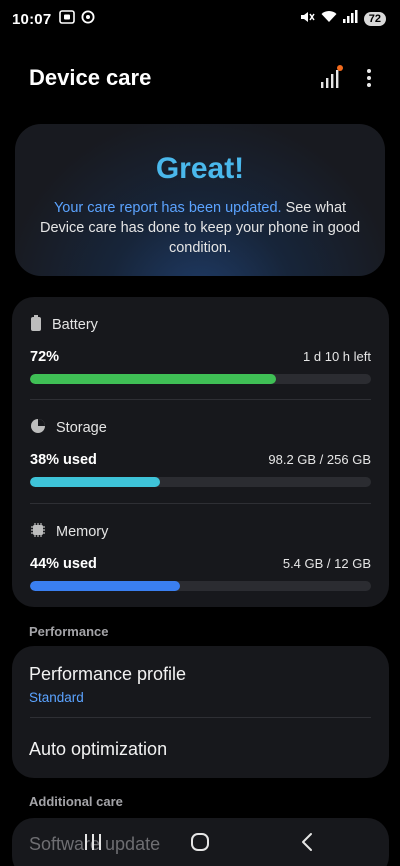 The width and height of the screenshot is (400, 866). Describe the element at coordinates (63, 564) in the screenshot. I see `memory-value: 44% used` at that location.